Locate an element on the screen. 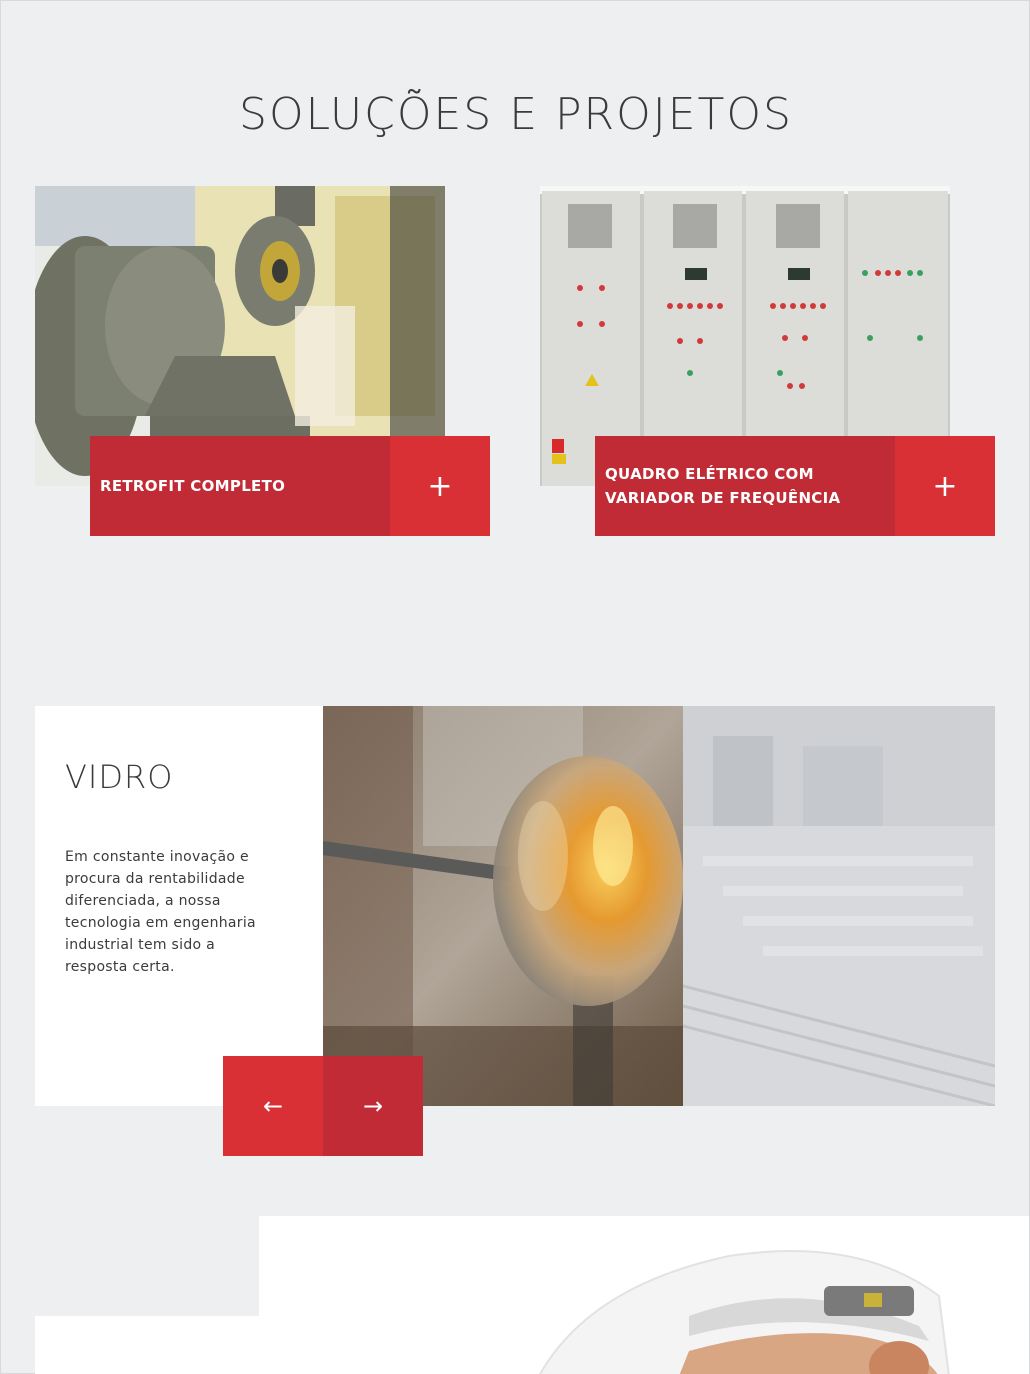  arrow-left-icon: ← is located at coordinates (273, 1106).